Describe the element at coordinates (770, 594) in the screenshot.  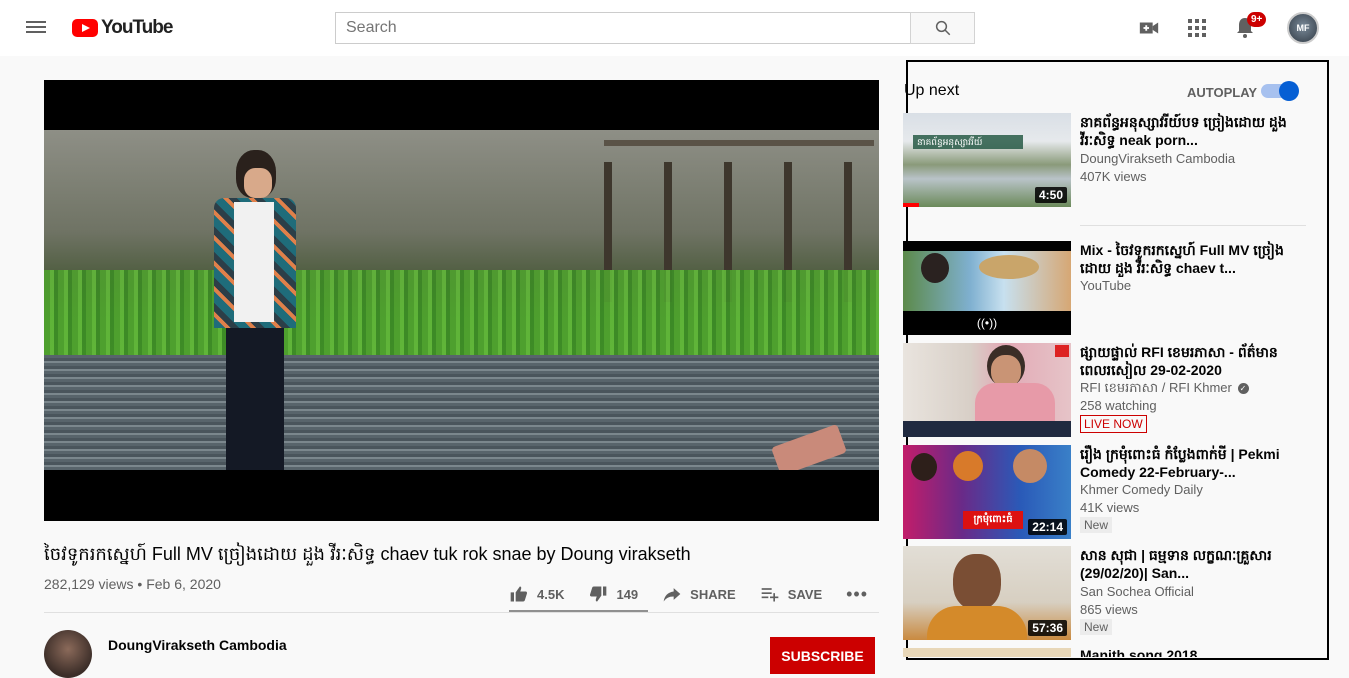
I see `playlist-add-icon` at that location.